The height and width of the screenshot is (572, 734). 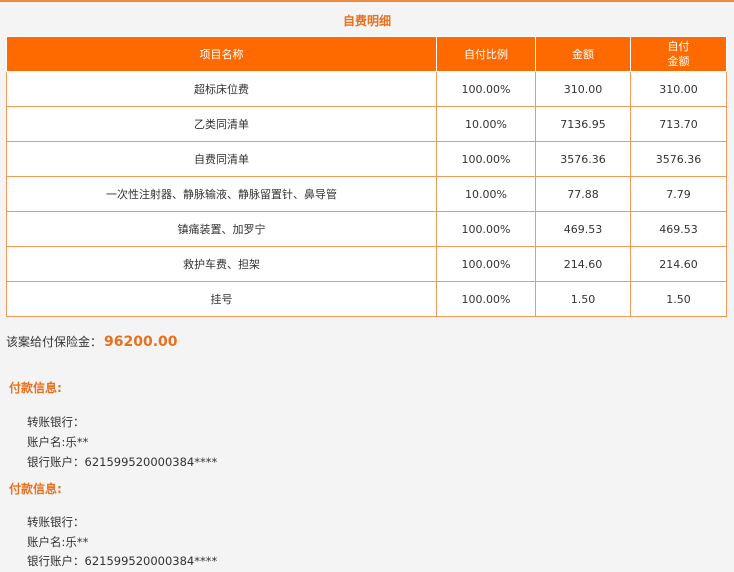 What do you see at coordinates (221, 124) in the screenshot?
I see `cell-item-name: 乙类同清单` at bounding box center [221, 124].